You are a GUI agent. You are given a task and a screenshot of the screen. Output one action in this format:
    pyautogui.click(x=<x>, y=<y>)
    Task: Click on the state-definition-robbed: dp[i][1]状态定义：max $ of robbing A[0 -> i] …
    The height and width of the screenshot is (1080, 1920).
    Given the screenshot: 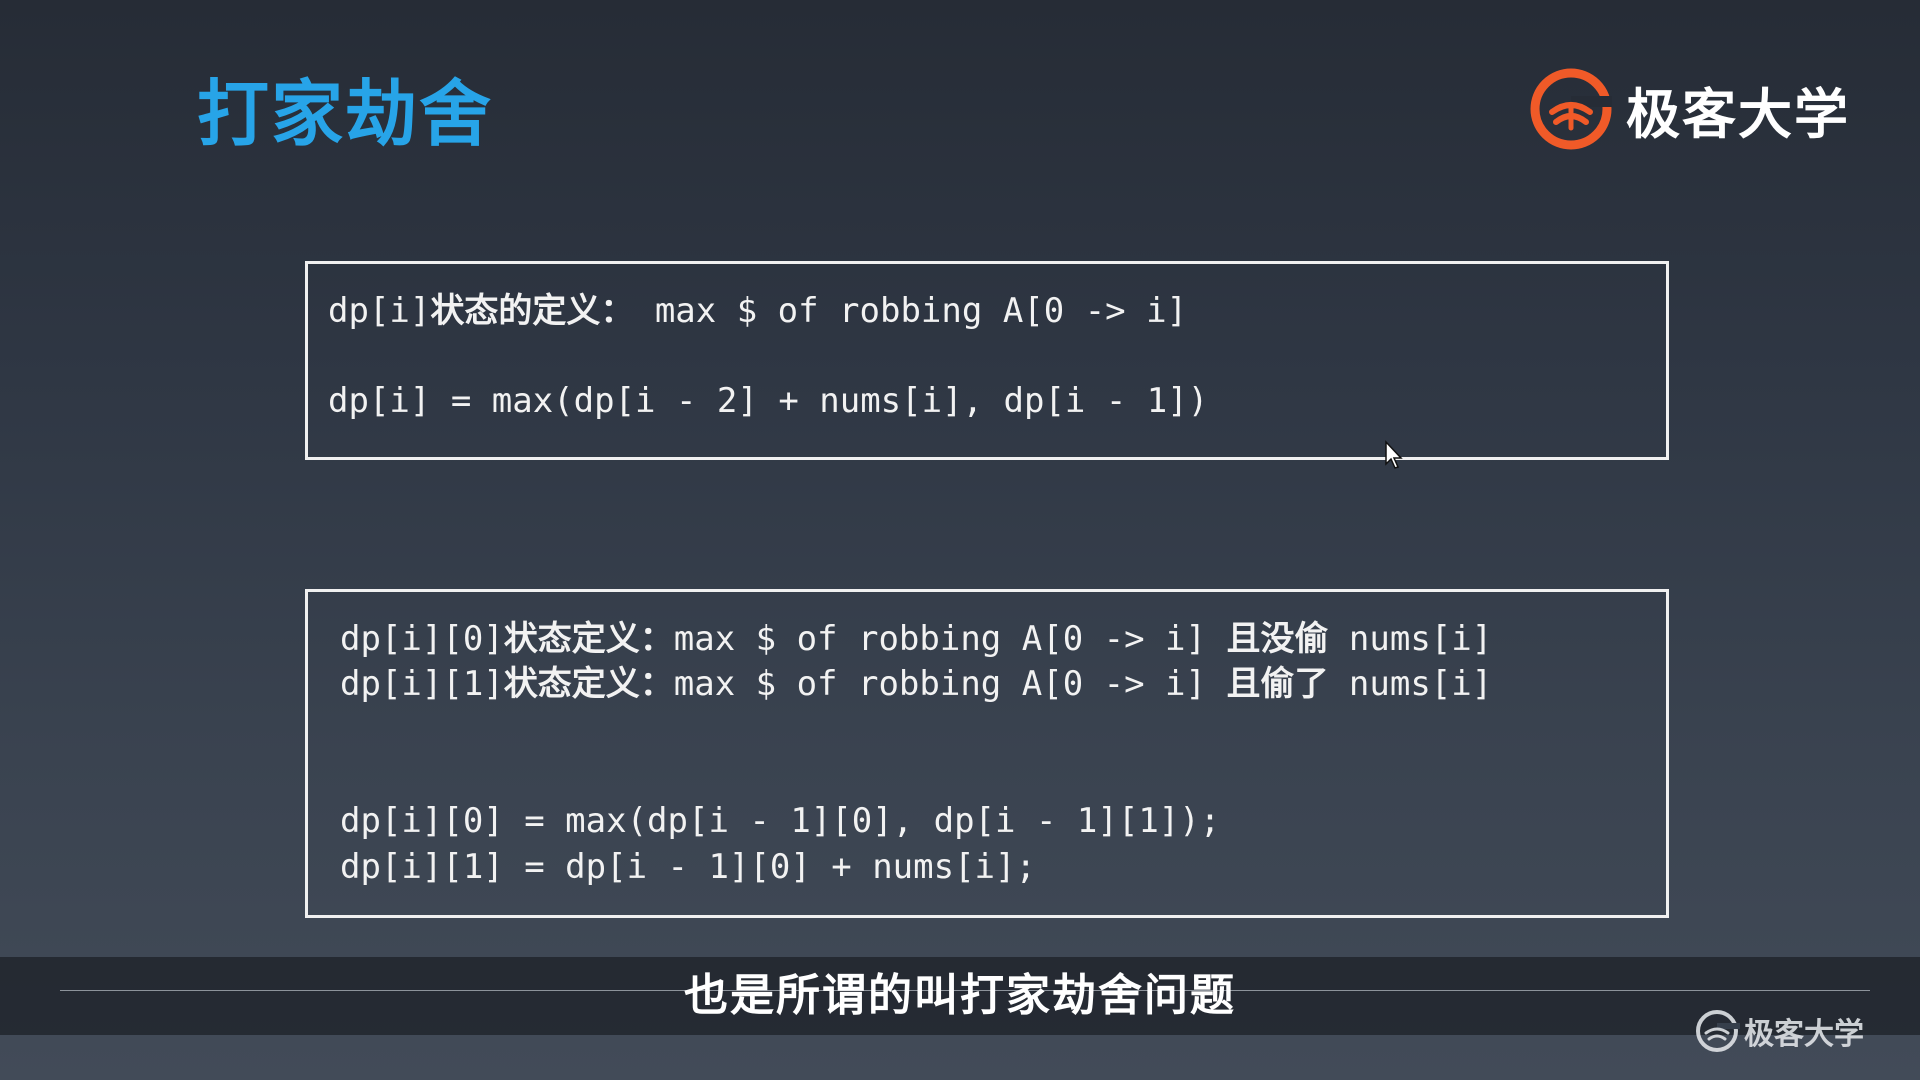 What is the action you would take?
    pyautogui.click(x=916, y=684)
    